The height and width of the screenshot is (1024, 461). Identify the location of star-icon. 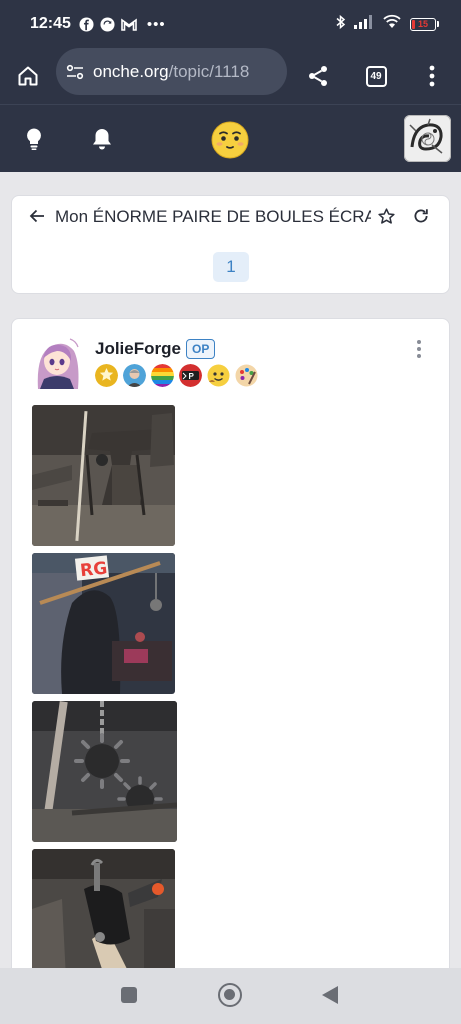
(386, 216).